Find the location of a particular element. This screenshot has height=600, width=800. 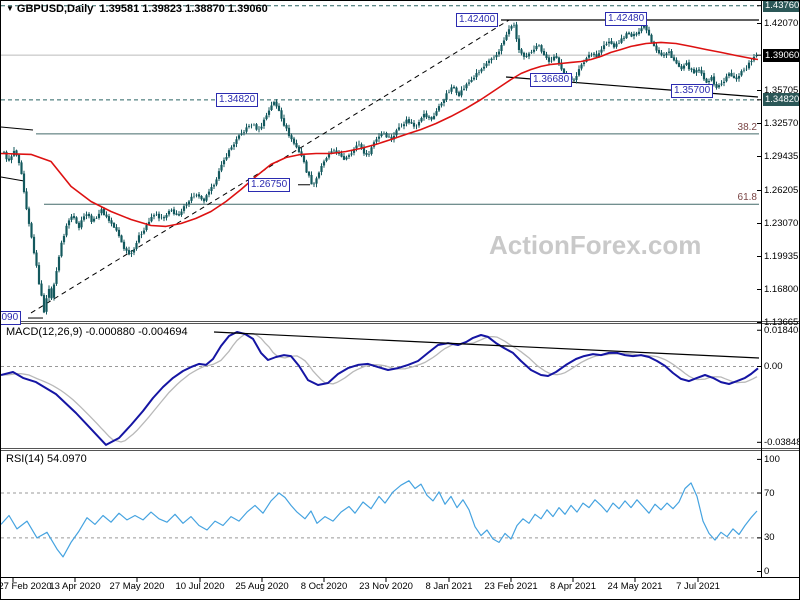

date-label: 24 May 2021 is located at coordinates (635, 586).